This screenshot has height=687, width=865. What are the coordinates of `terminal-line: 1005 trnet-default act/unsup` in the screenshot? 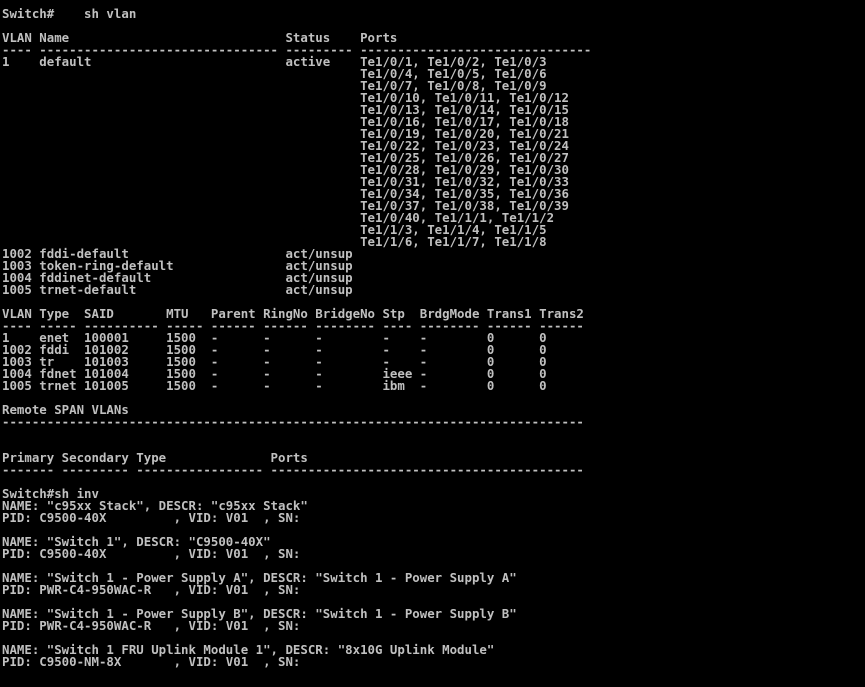 It's located at (177, 289).